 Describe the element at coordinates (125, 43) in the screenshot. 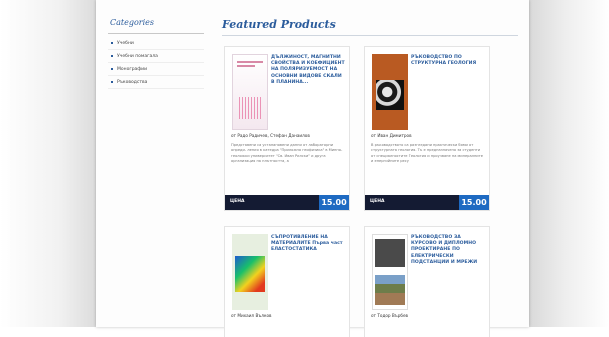

I see `category-label: Учебни` at that location.